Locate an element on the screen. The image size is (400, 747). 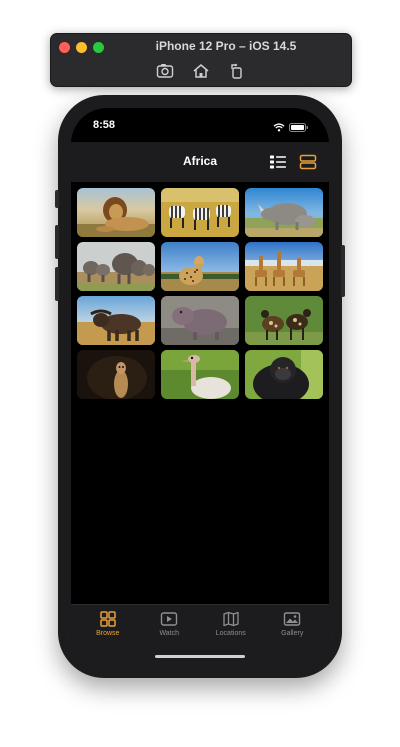
grid-view-icon is located at coordinates (308, 162).